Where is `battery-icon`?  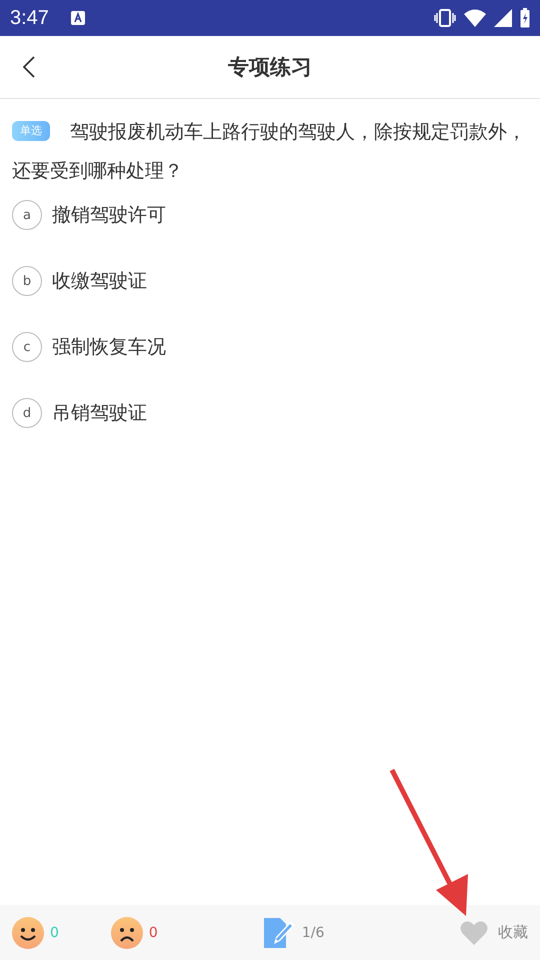
battery-icon is located at coordinates (525, 18).